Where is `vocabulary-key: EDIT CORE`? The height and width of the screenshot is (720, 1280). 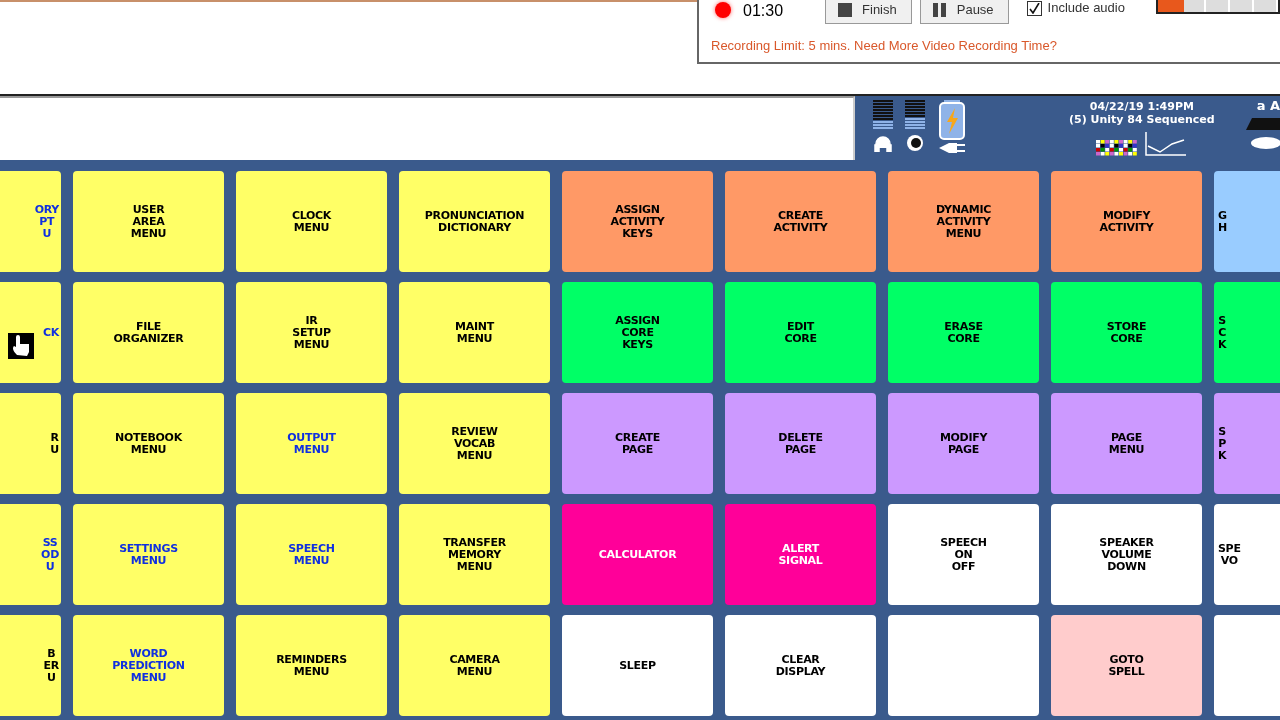 vocabulary-key: EDIT CORE is located at coordinates (800, 332).